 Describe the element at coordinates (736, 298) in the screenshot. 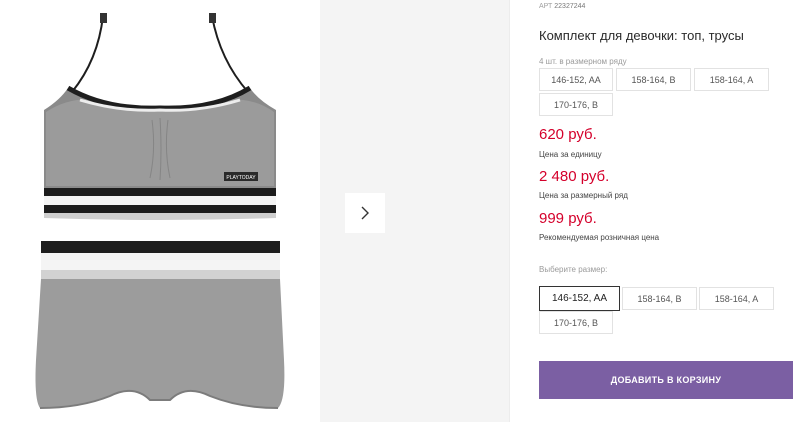

I see `size-option-158-164-a: 158-164, A` at that location.